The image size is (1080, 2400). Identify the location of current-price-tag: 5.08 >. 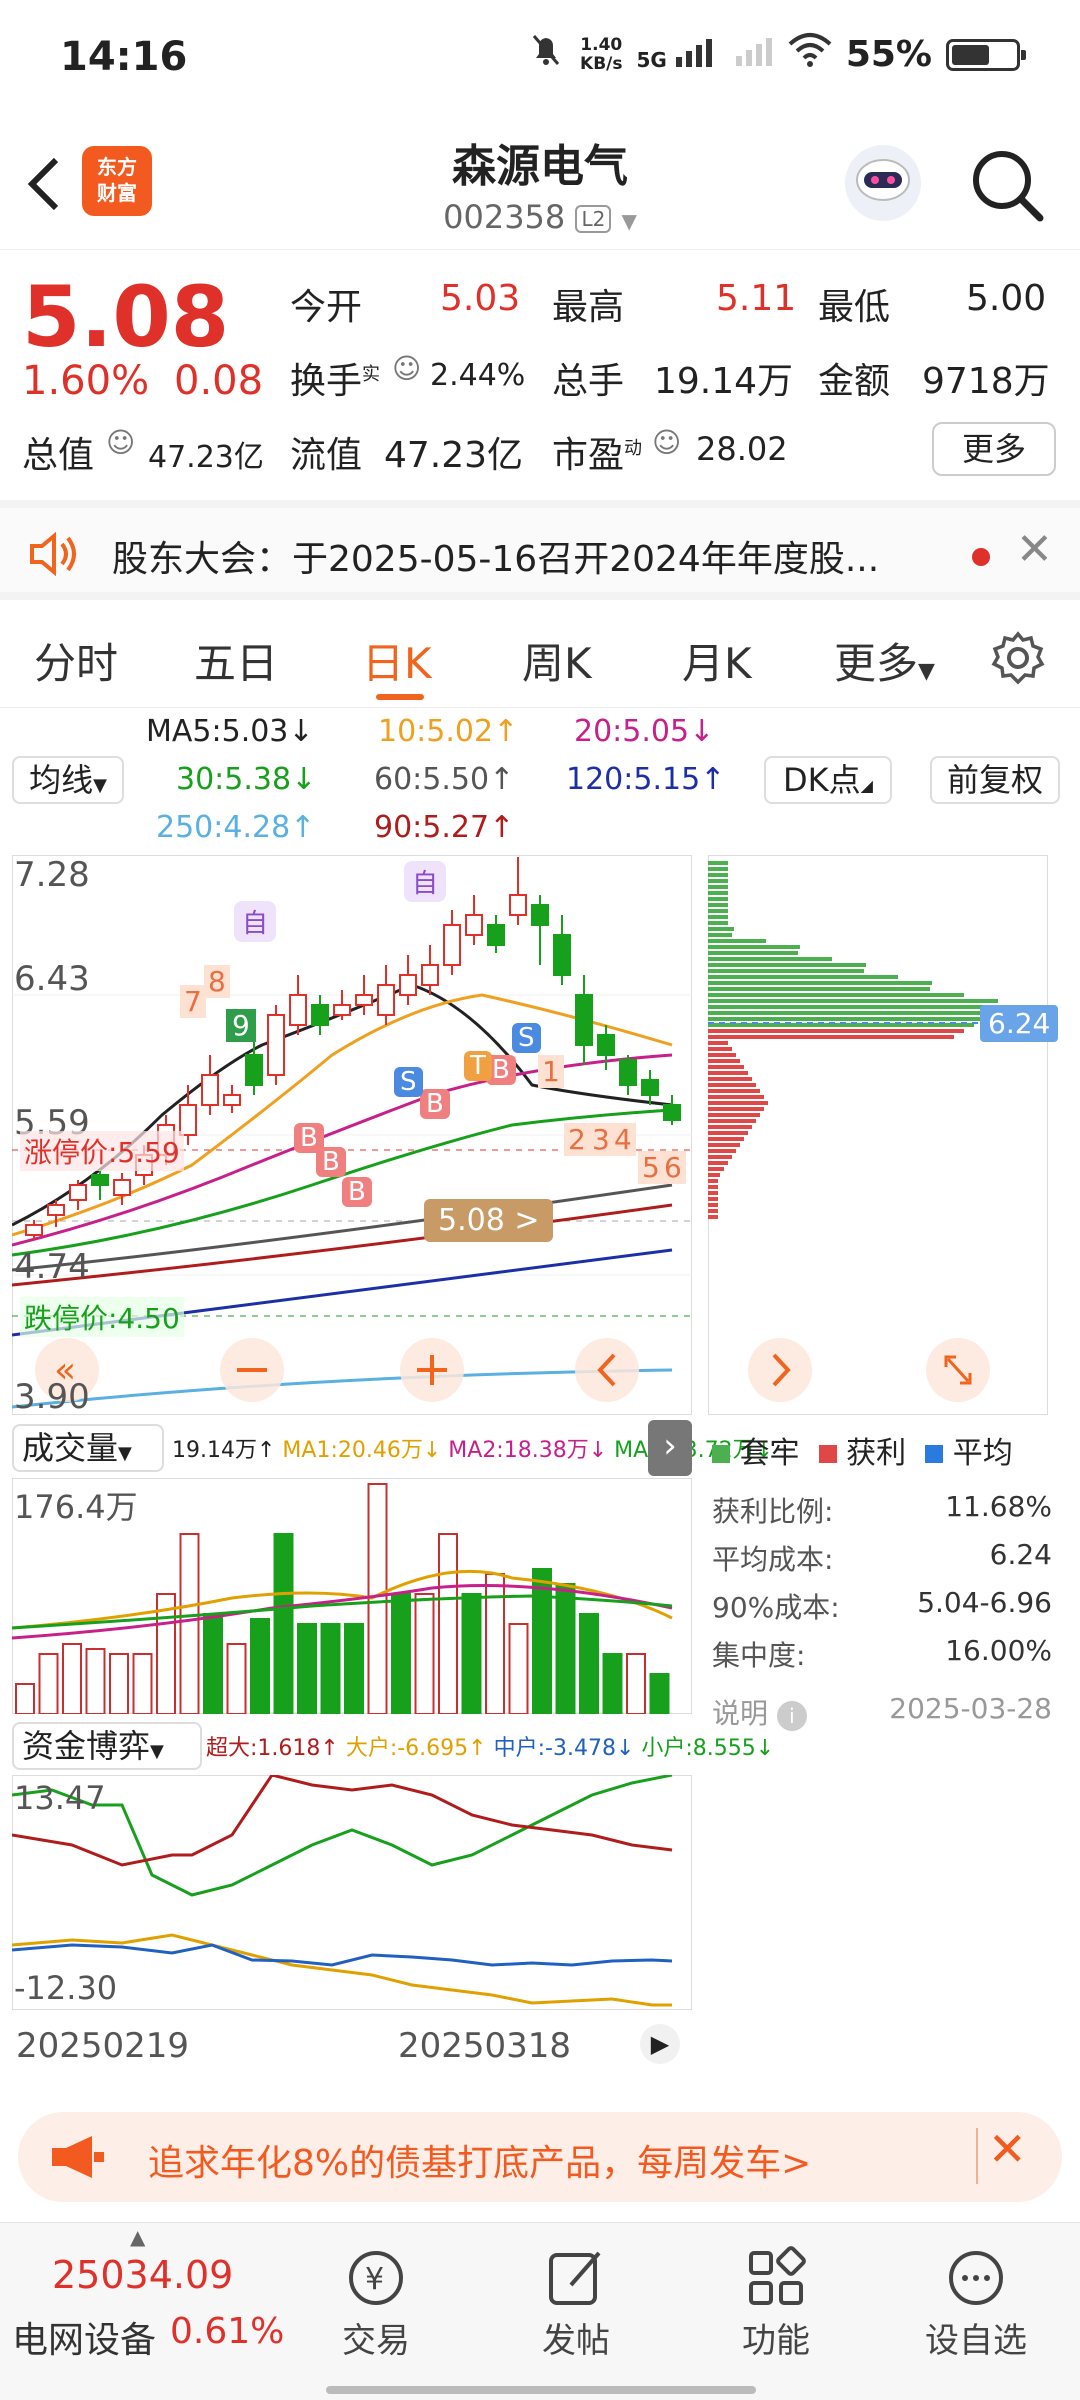
(489, 1220).